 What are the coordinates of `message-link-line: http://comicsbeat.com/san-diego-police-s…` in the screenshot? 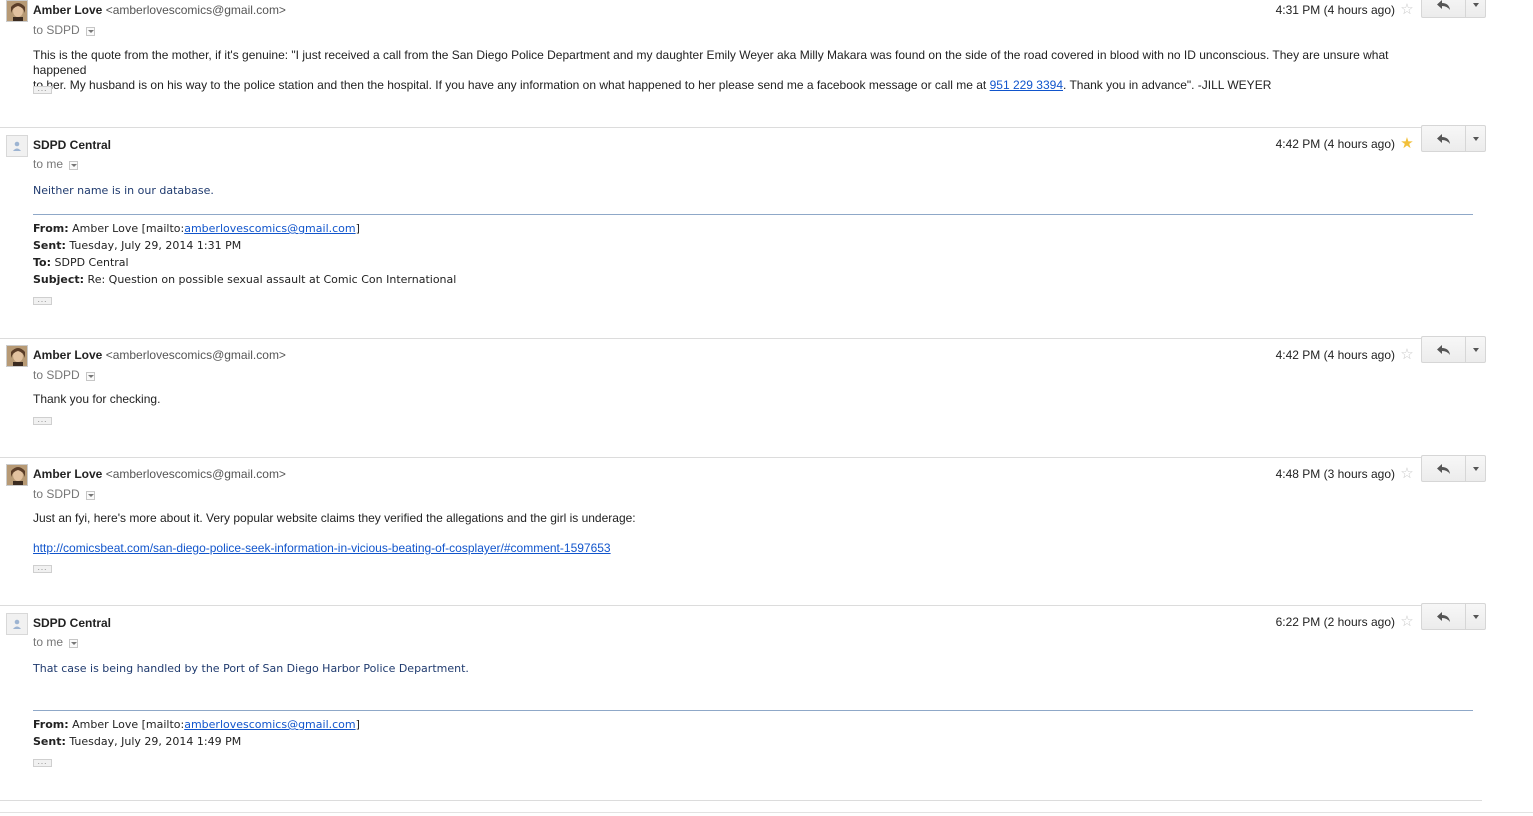 It's located at (734, 548).